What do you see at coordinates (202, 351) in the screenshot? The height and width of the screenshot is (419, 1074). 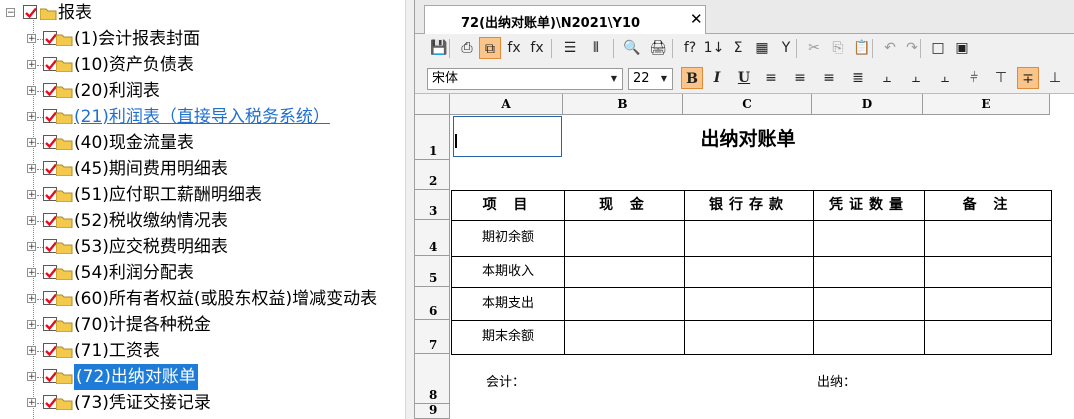 I see `tree-item: + (71)工资表` at bounding box center [202, 351].